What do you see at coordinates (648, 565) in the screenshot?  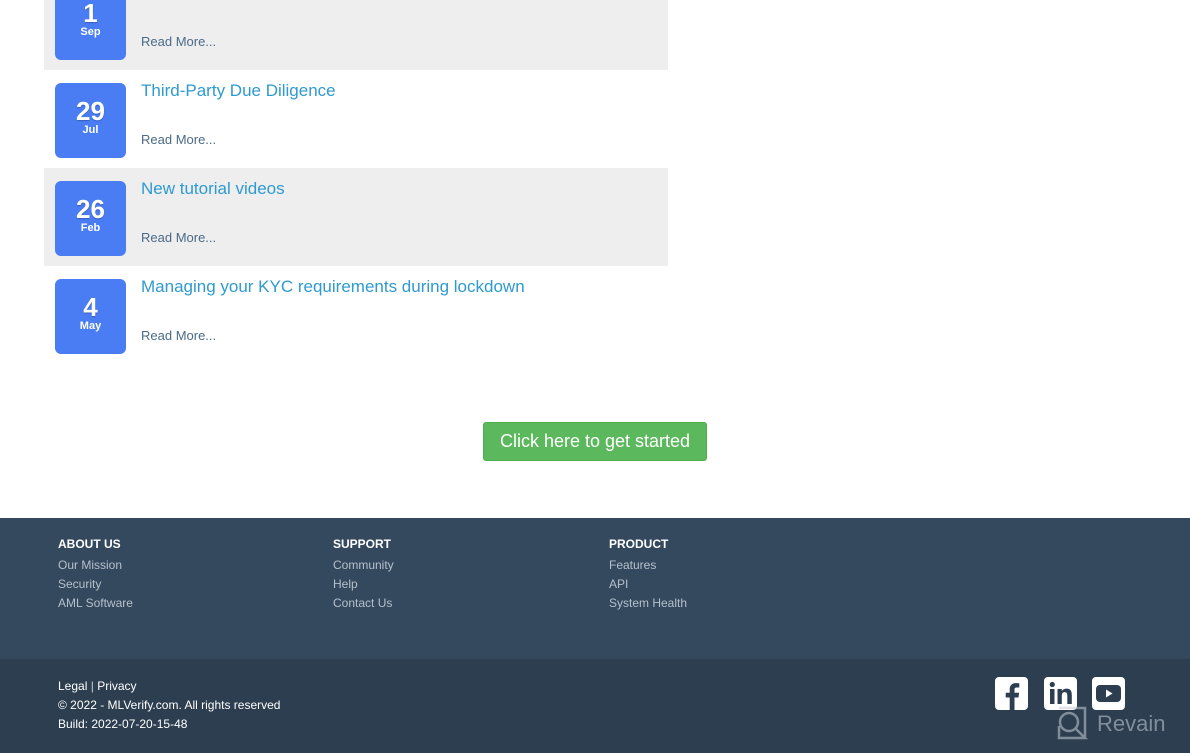 I see `footer-link-features: Features` at bounding box center [648, 565].